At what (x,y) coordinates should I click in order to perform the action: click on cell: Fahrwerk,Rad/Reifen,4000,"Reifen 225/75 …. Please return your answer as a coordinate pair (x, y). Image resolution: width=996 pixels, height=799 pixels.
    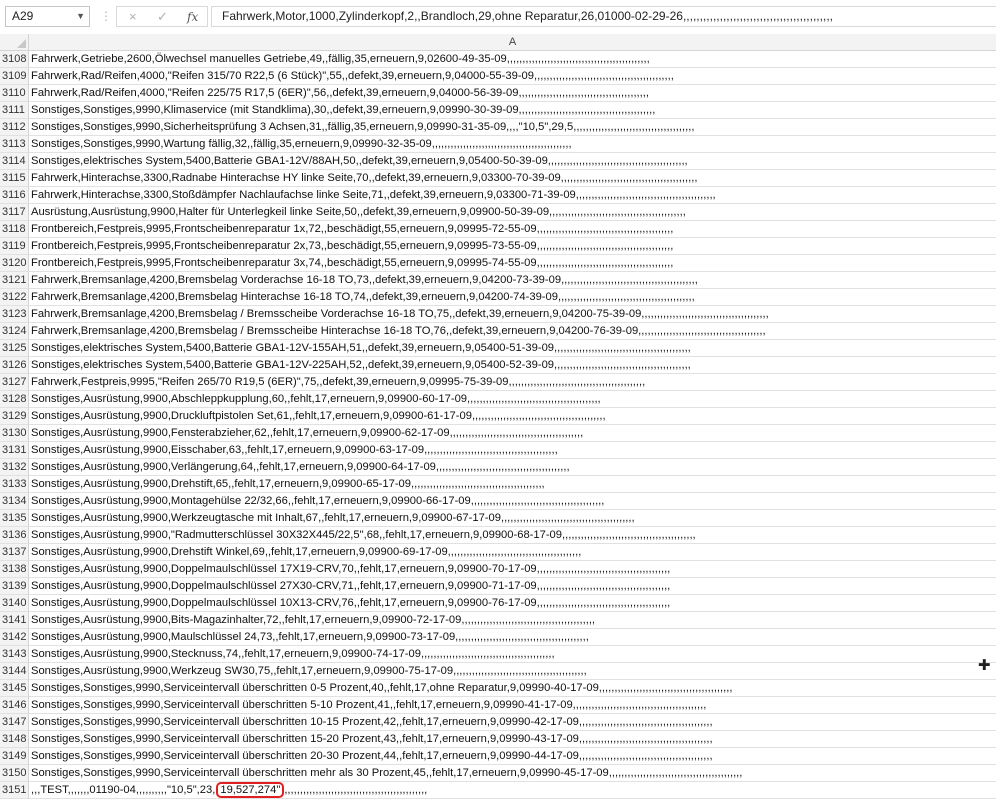
    Looking at the image, I should click on (512, 93).